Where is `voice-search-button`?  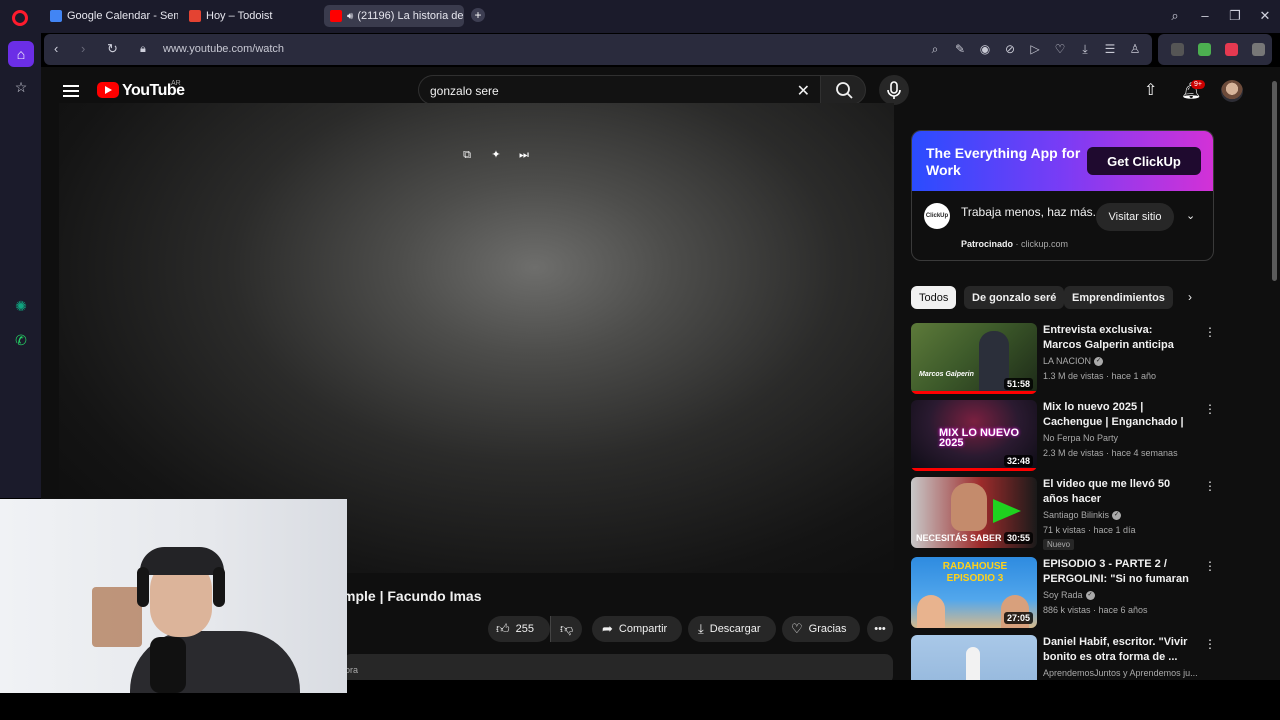
voice-search-button is located at coordinates (894, 90).